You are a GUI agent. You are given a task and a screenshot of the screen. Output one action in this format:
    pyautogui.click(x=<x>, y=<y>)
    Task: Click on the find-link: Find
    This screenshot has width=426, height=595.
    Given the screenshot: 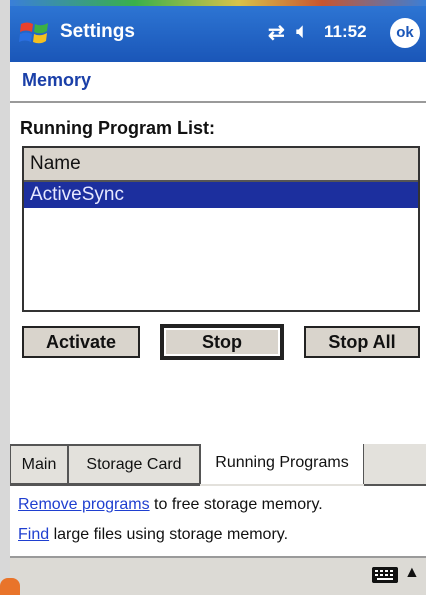 What is the action you would take?
    pyautogui.click(x=33, y=534)
    